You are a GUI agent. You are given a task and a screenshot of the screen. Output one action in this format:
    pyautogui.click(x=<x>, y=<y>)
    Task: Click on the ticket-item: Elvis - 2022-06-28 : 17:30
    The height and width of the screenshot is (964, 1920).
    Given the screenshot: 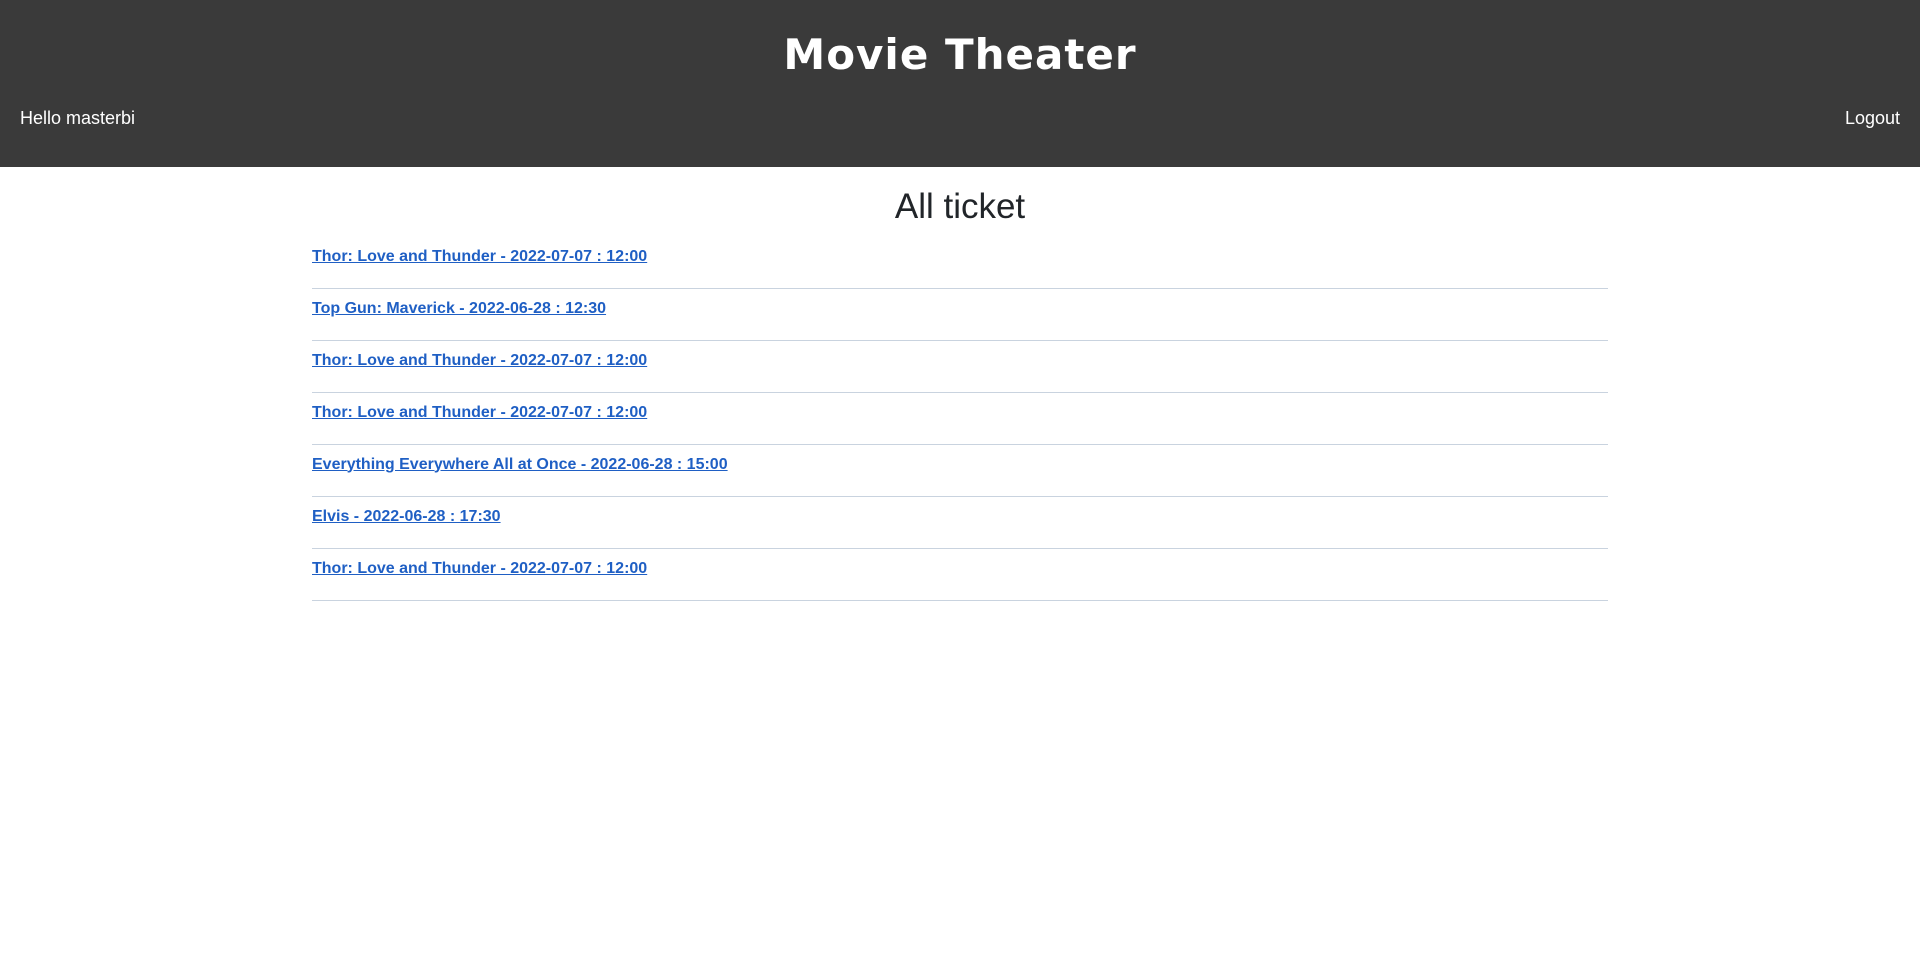 What is the action you would take?
    pyautogui.click(x=960, y=523)
    